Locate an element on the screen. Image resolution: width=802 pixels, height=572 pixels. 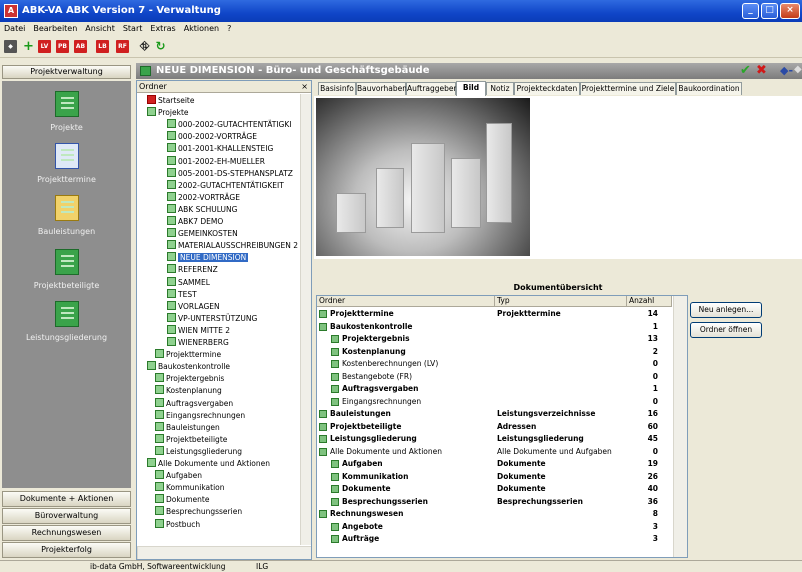
cancel-icon: ✖ is located at coordinates (761, 70).